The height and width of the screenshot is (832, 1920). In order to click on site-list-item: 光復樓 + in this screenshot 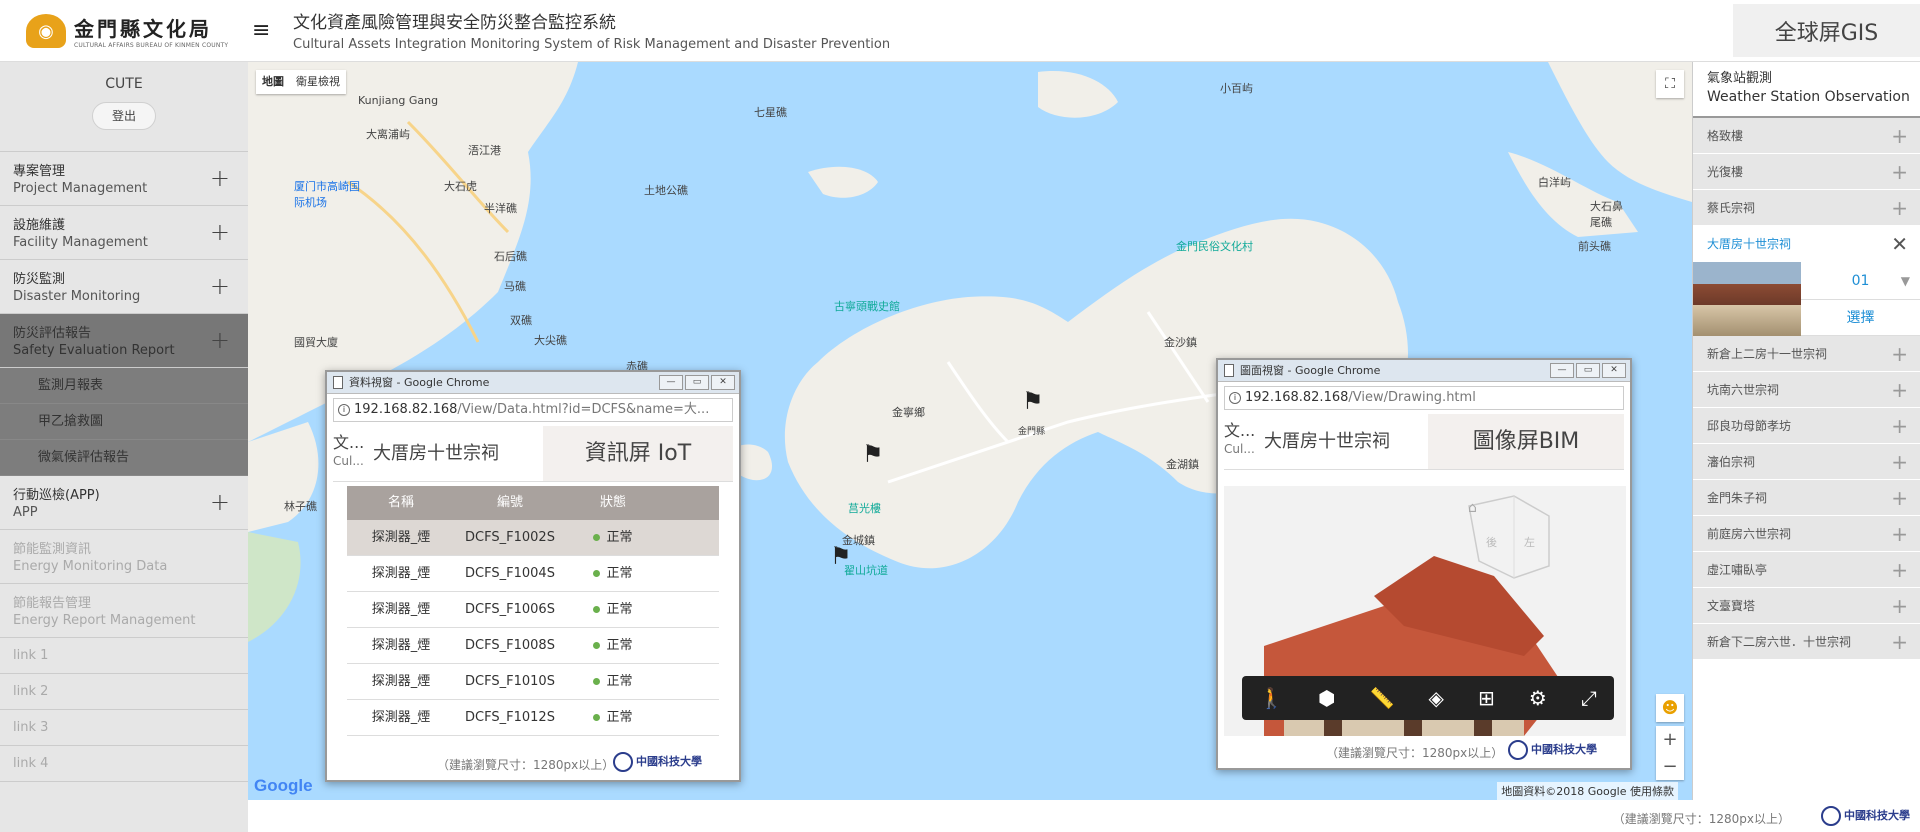, I will do `click(1806, 172)`.